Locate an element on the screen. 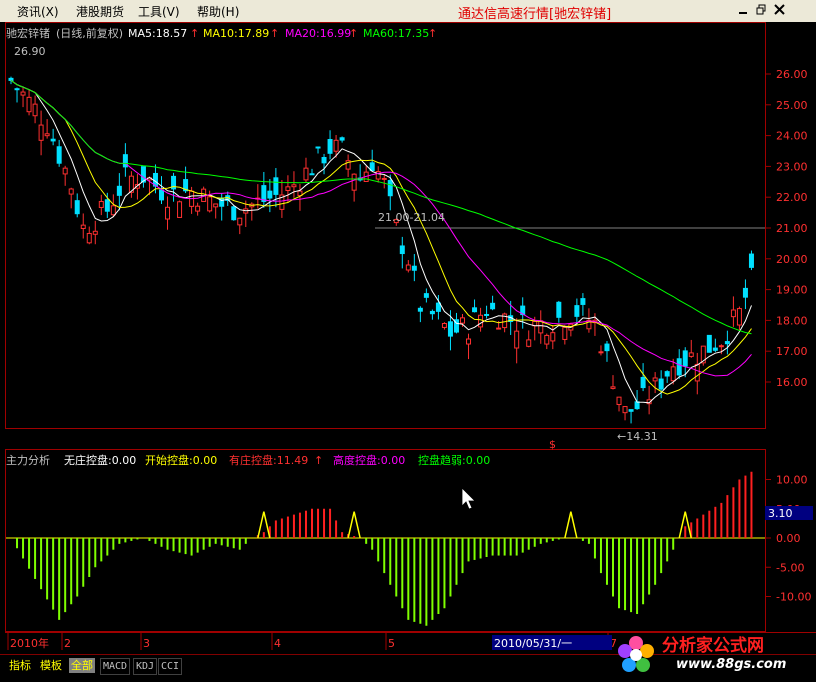  minimize-icon is located at coordinates (743, 9).